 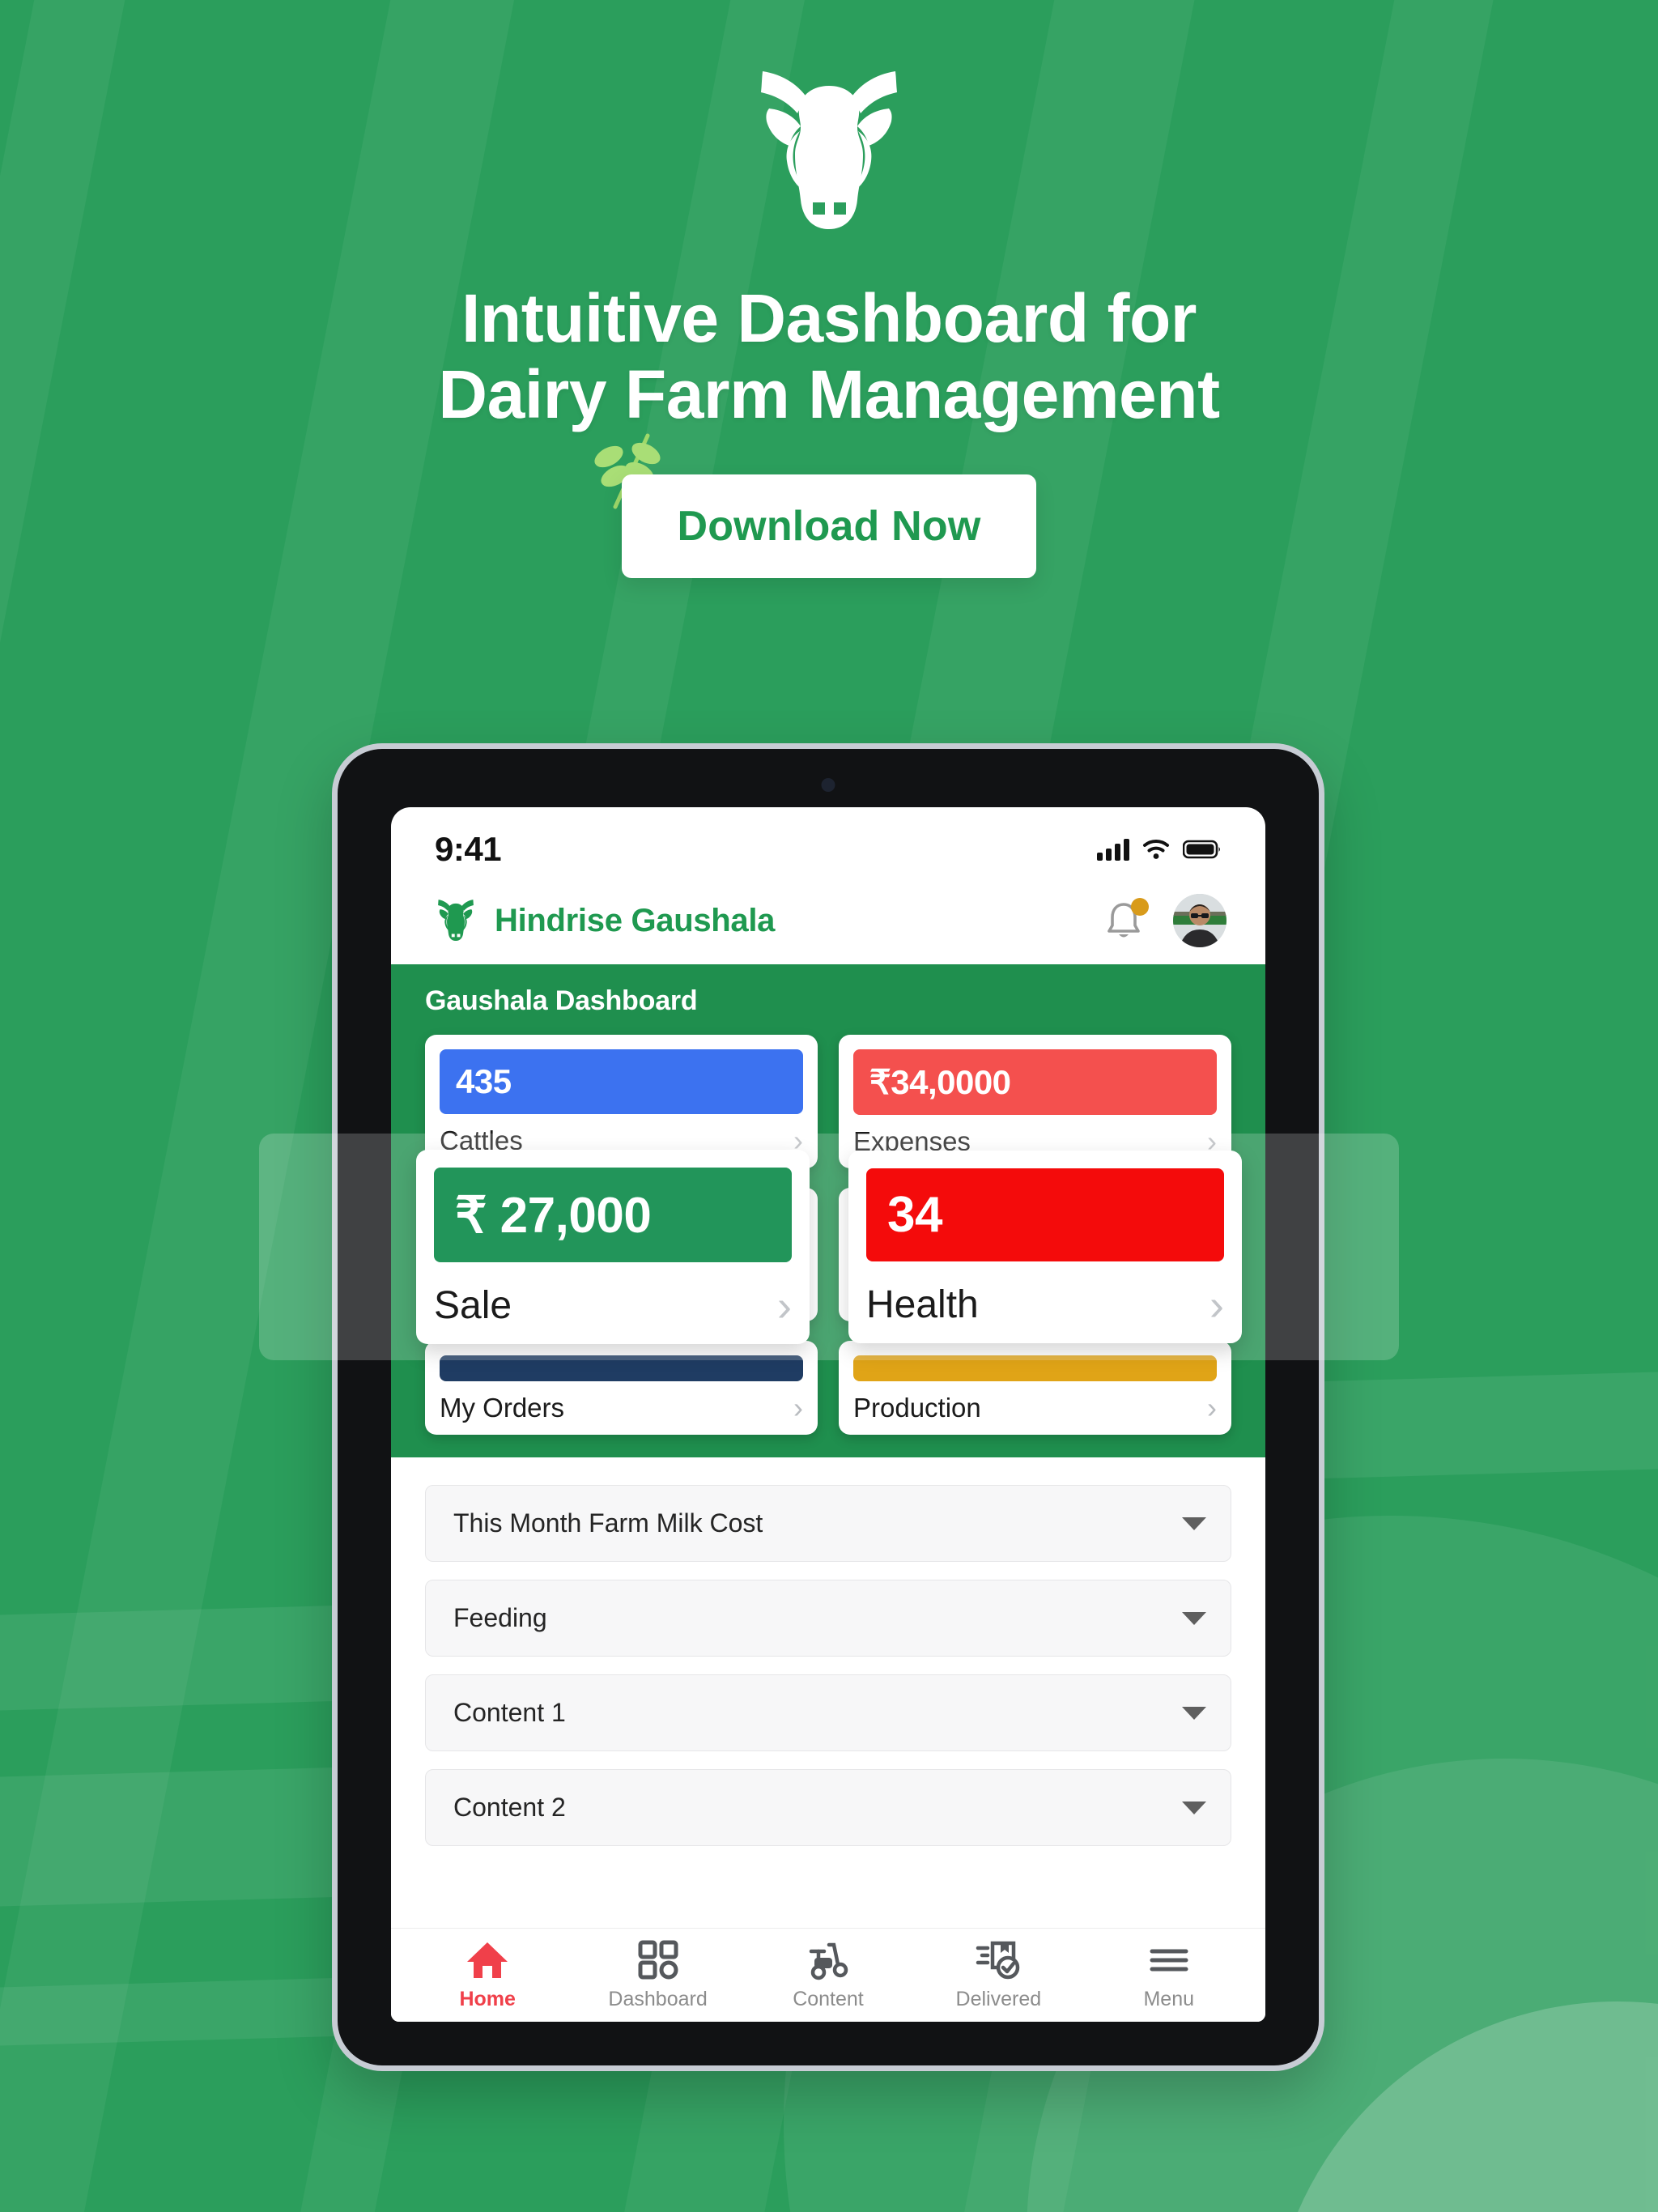 I want to click on cta-wrapper: Download Now, so click(x=815, y=506).